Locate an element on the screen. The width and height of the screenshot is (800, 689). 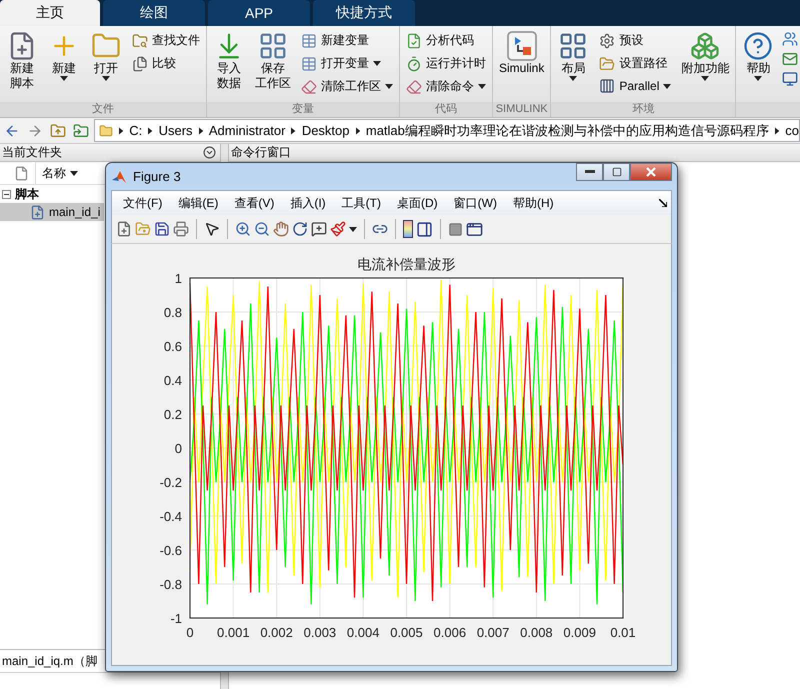
chart-title: 电流补偿量波形 is located at coordinates (407, 264).